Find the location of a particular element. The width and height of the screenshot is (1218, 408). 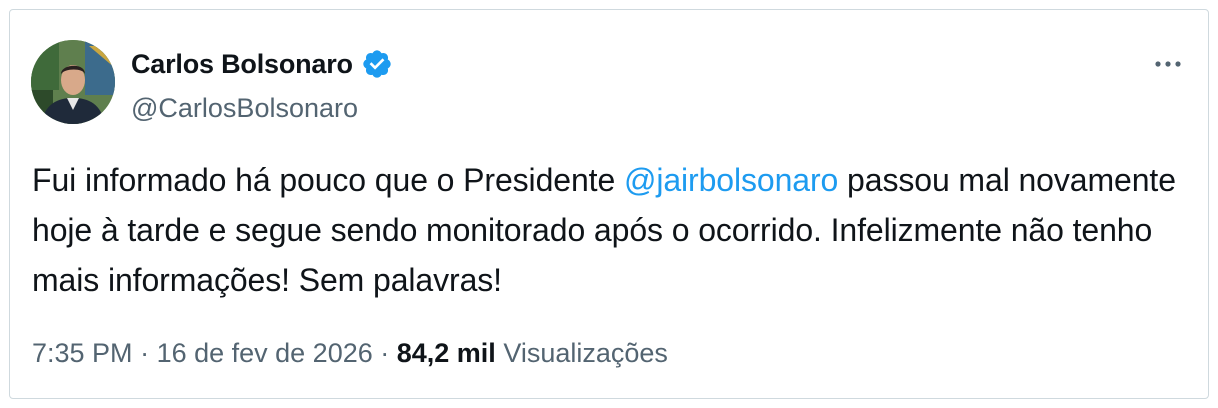

author-name-row: Carlos Bolsonaro is located at coordinates (262, 64).